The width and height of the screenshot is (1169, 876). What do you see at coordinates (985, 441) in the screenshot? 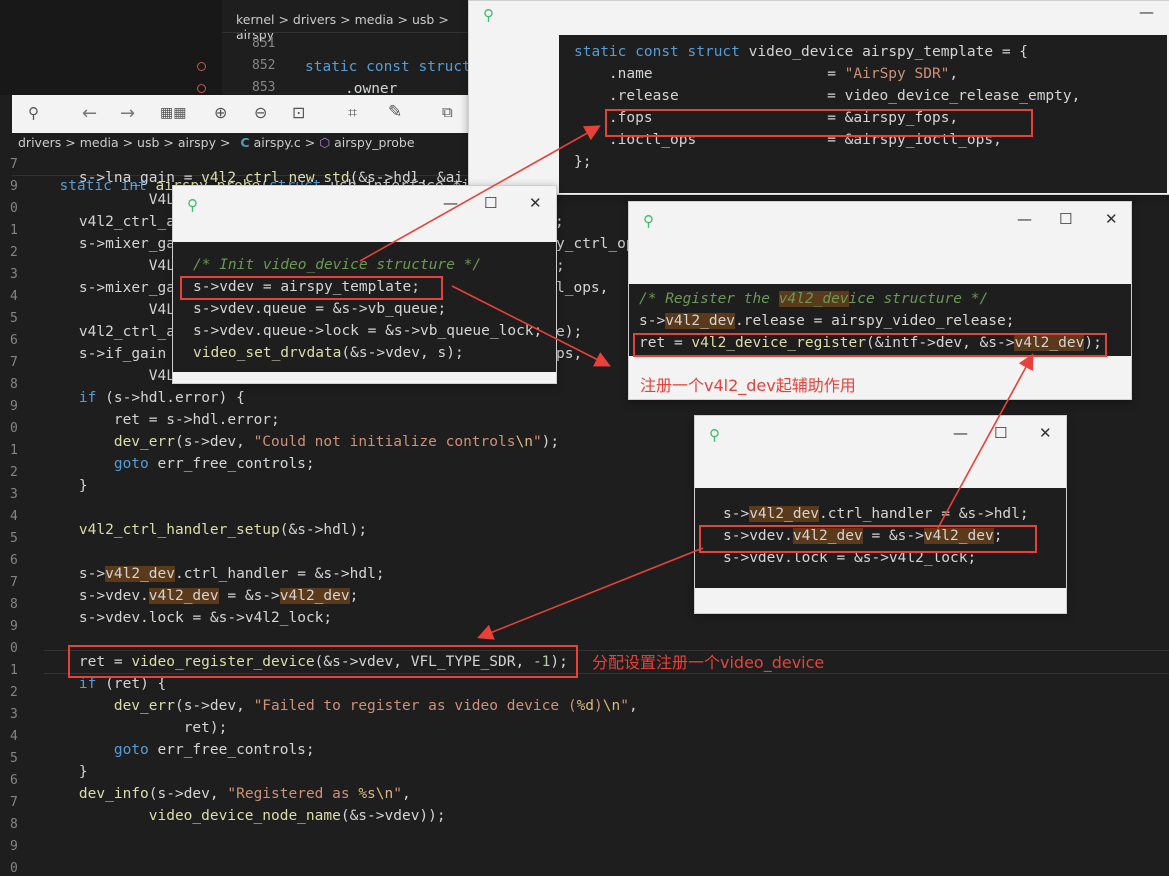
I see `arrow-to-v4l2-dev` at bounding box center [985, 441].